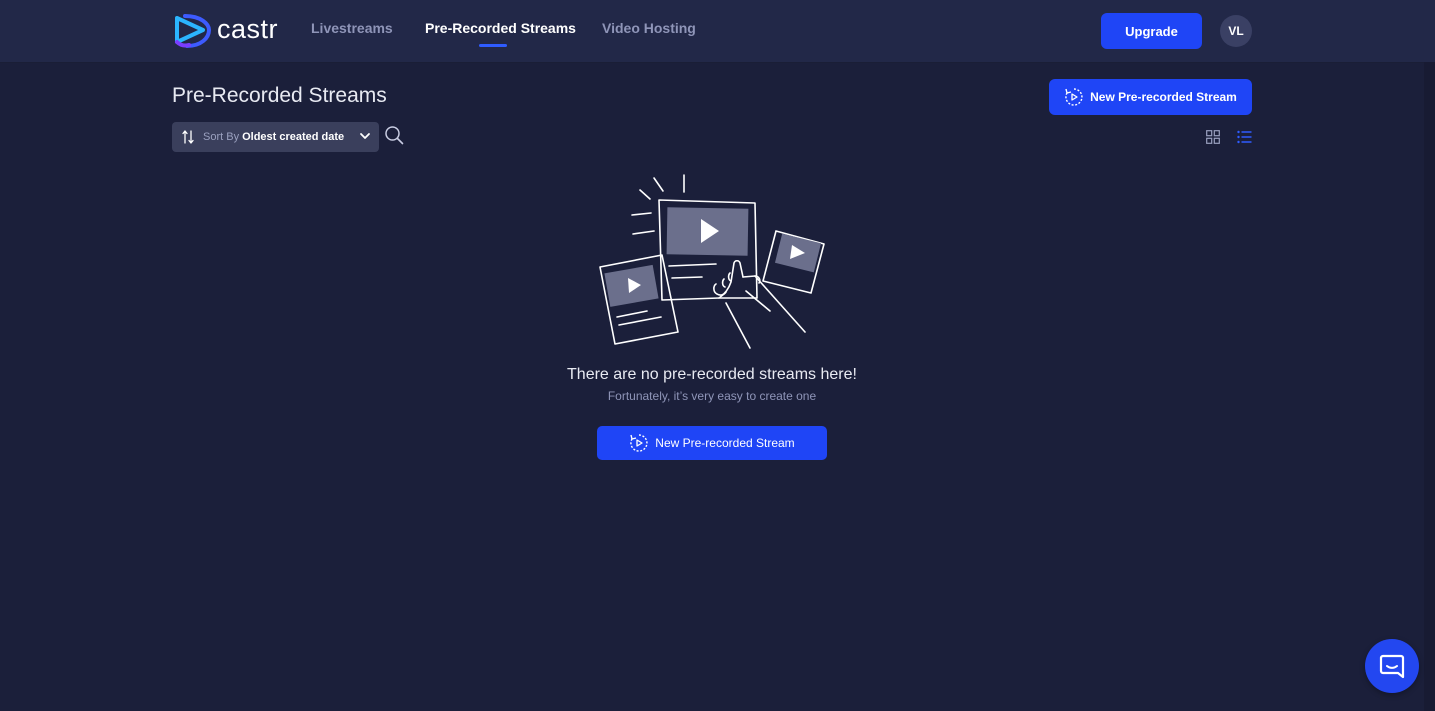  I want to click on sort-dropdown: Sort By Oldest created date, so click(275, 137).